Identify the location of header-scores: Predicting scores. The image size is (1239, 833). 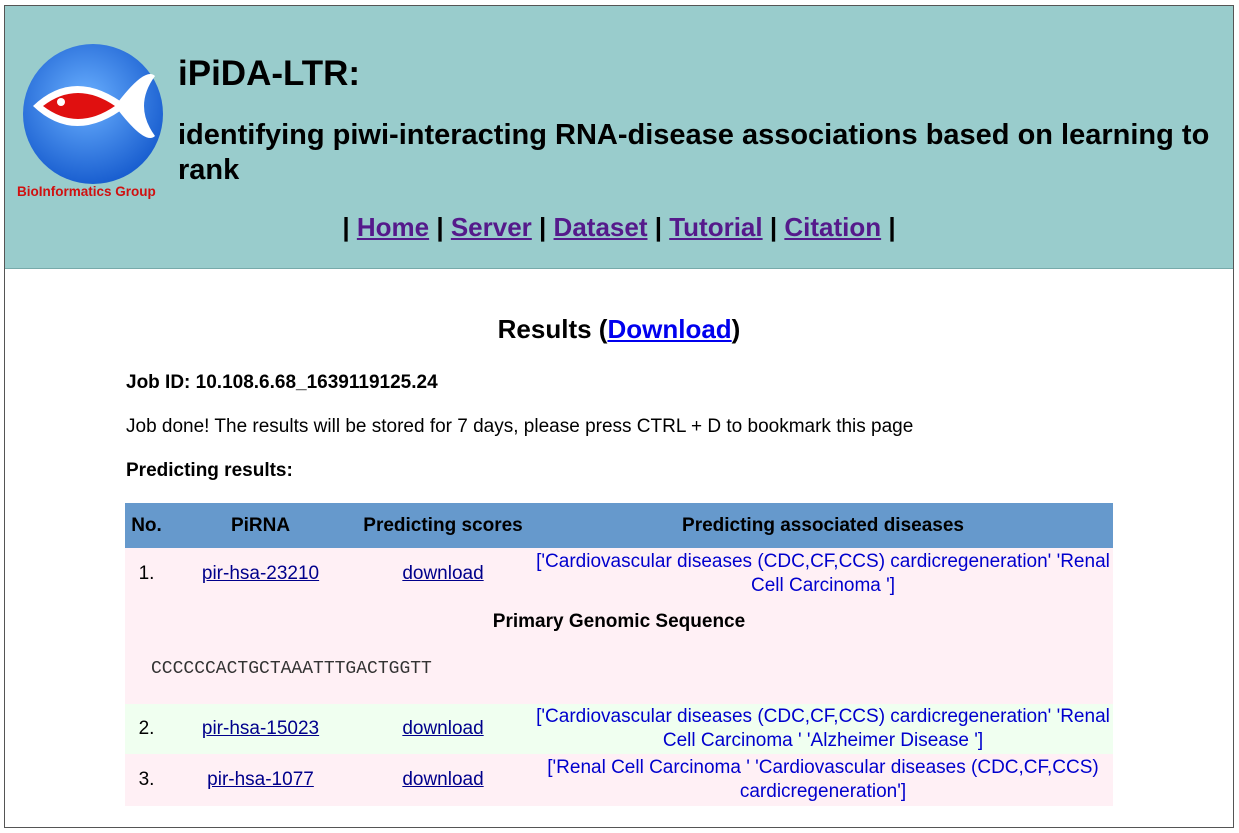
(443, 525).